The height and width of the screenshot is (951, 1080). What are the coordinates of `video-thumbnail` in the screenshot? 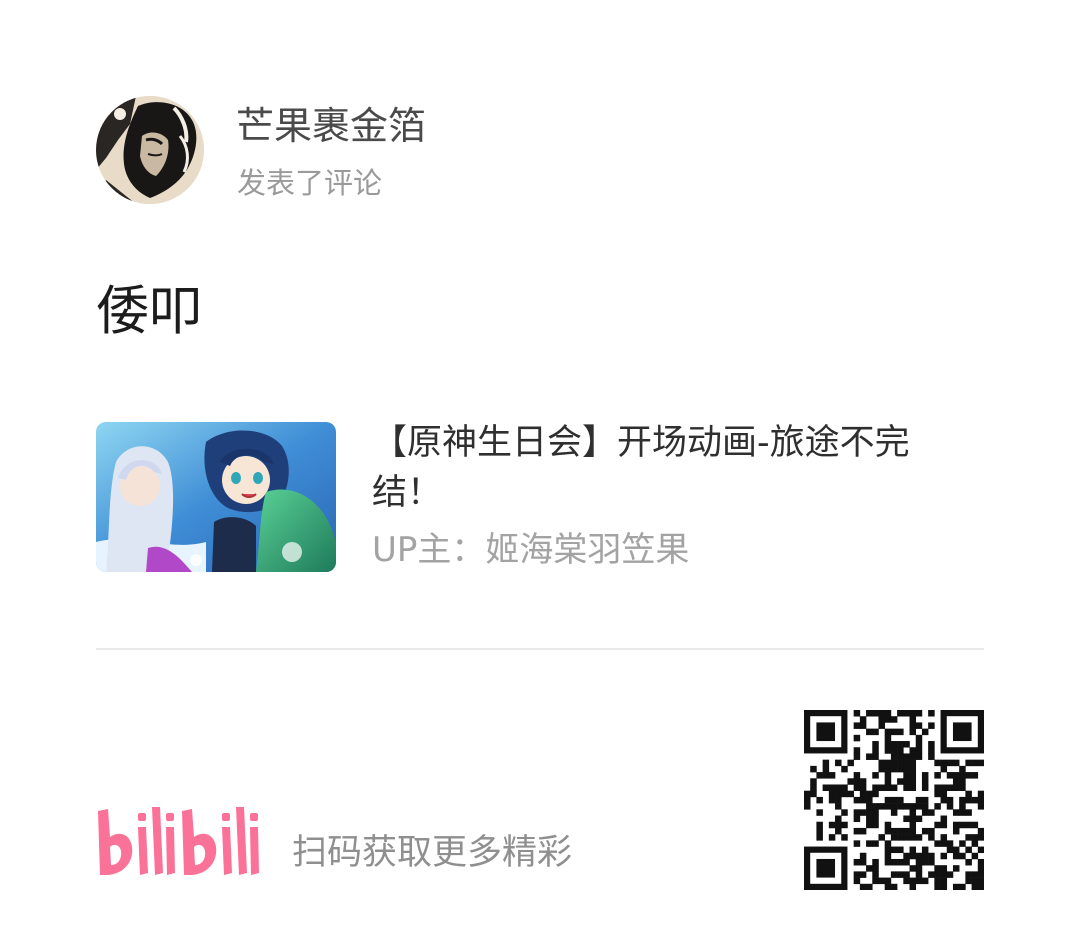 It's located at (216, 497).